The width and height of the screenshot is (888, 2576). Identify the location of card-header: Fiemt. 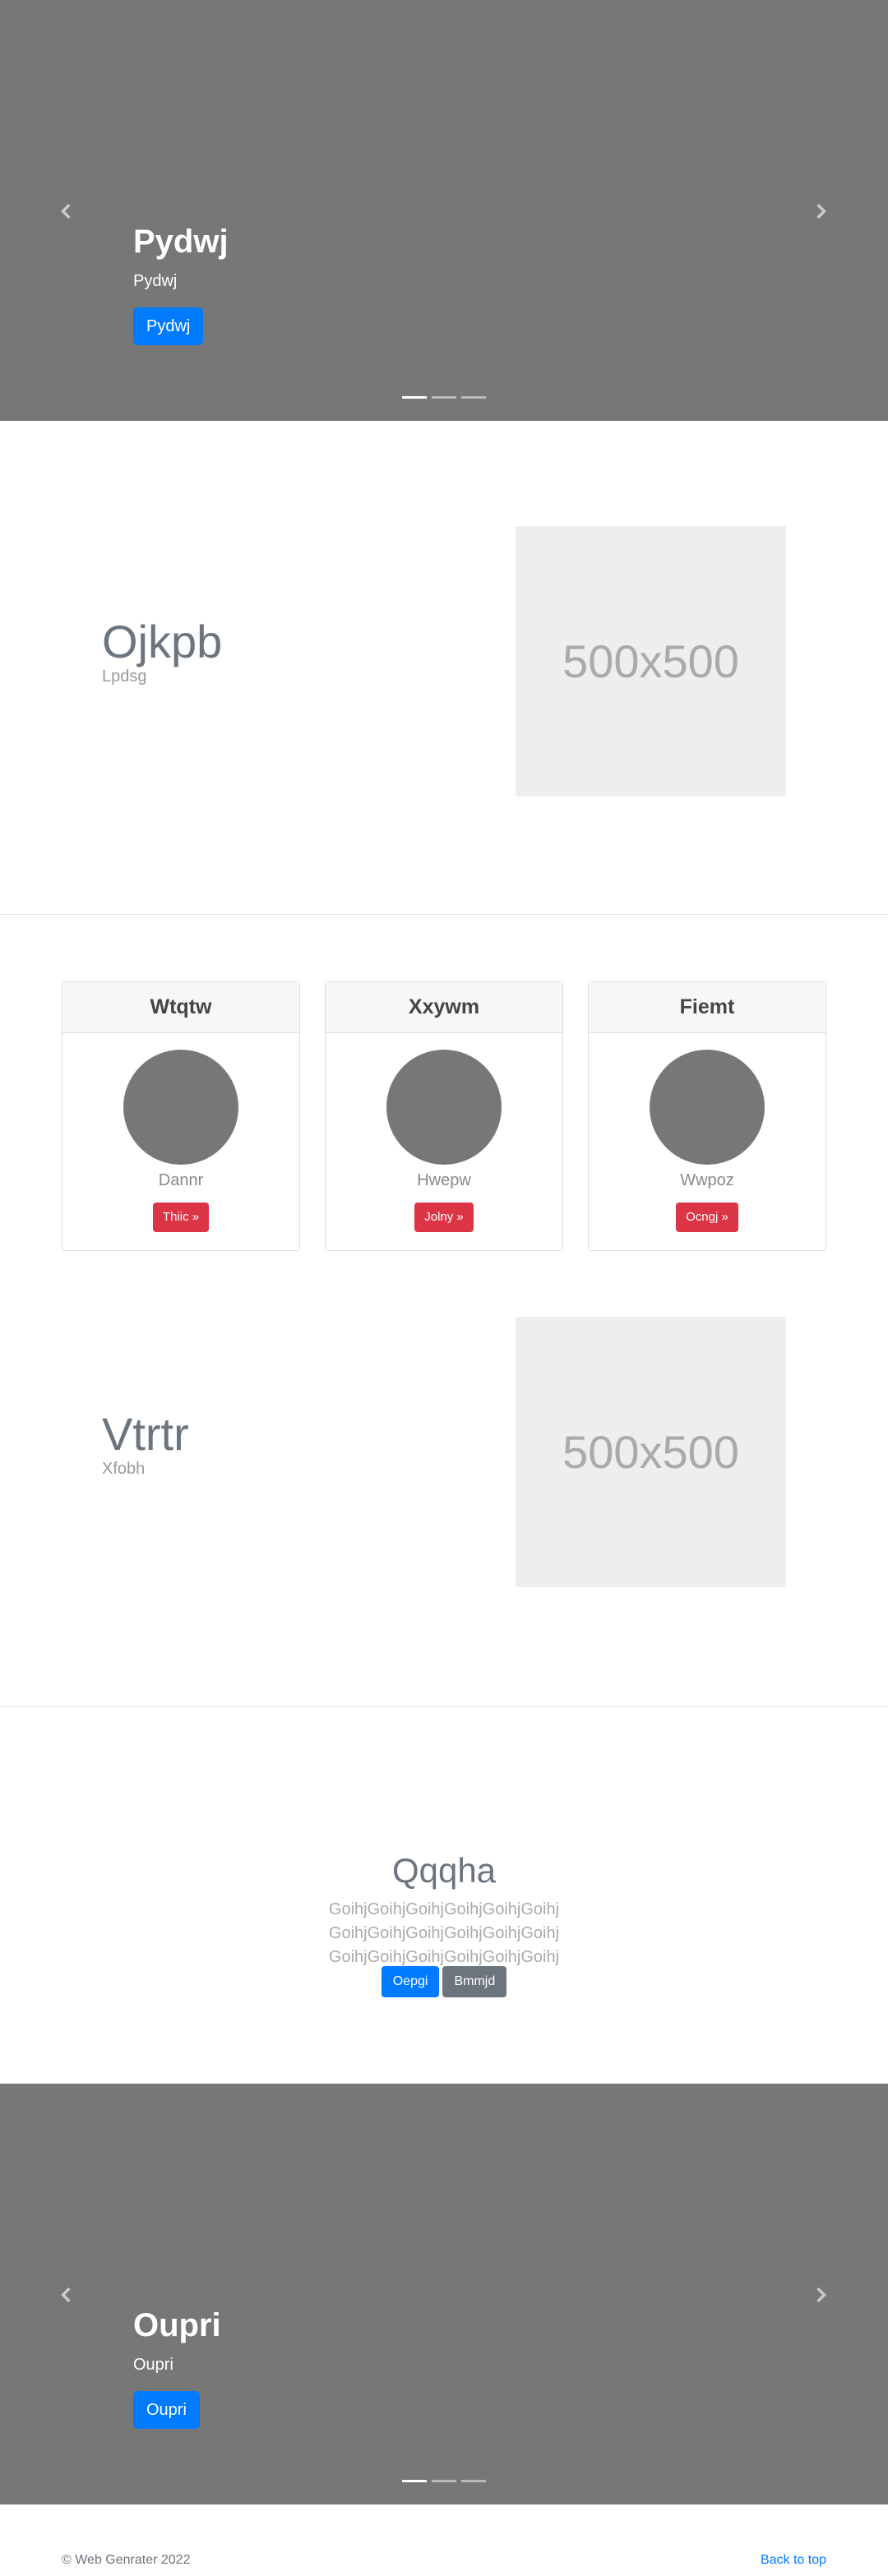
(707, 1008).